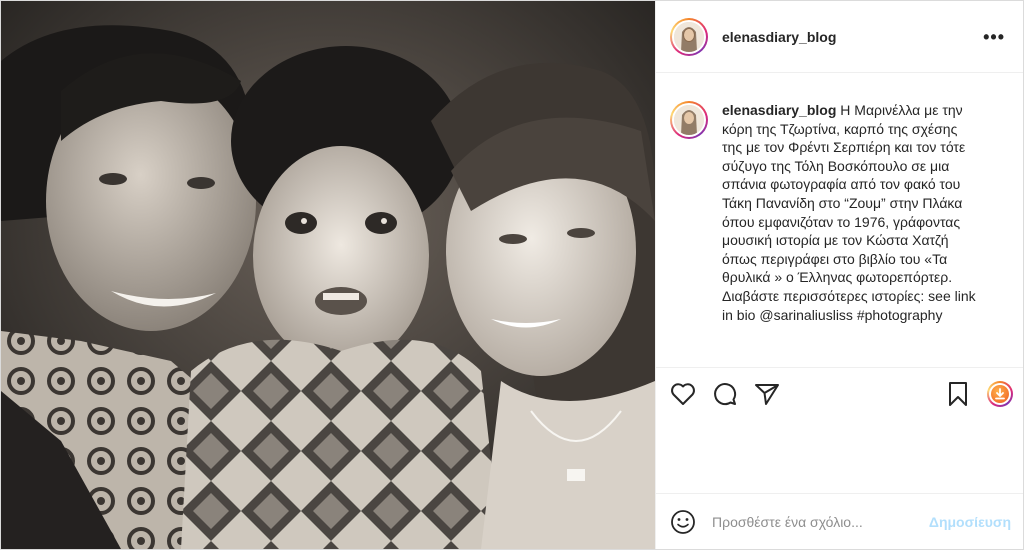 The height and width of the screenshot is (550, 1024). What do you see at coordinates (767, 394) in the screenshot?
I see `paper-plane-icon` at bounding box center [767, 394].